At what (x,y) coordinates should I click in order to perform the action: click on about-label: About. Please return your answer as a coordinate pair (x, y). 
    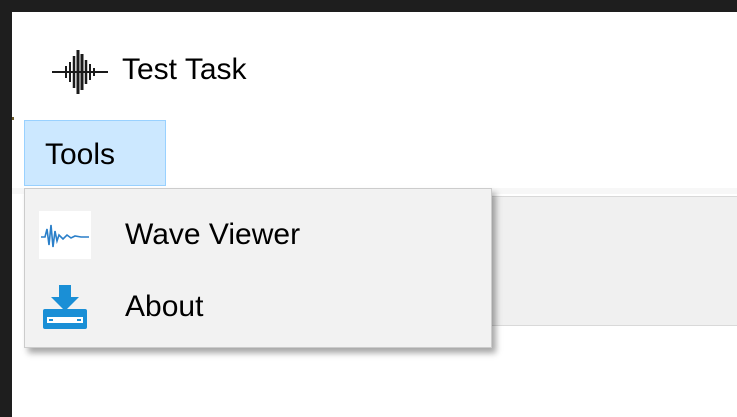
    Looking at the image, I should click on (164, 306).